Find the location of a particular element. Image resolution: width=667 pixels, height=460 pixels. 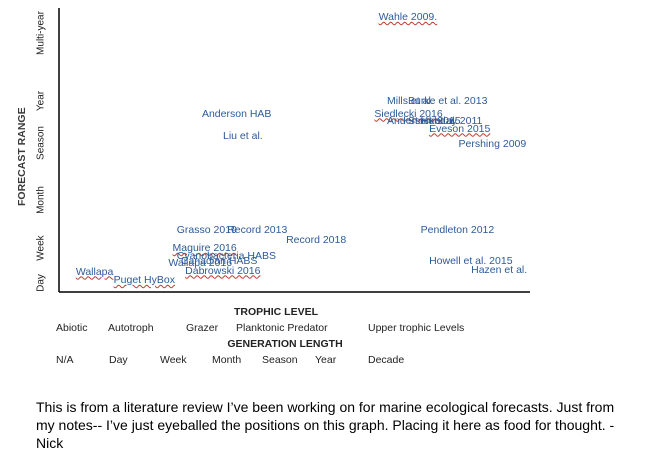

data-point-label: Wahle 2009. is located at coordinates (408, 17).